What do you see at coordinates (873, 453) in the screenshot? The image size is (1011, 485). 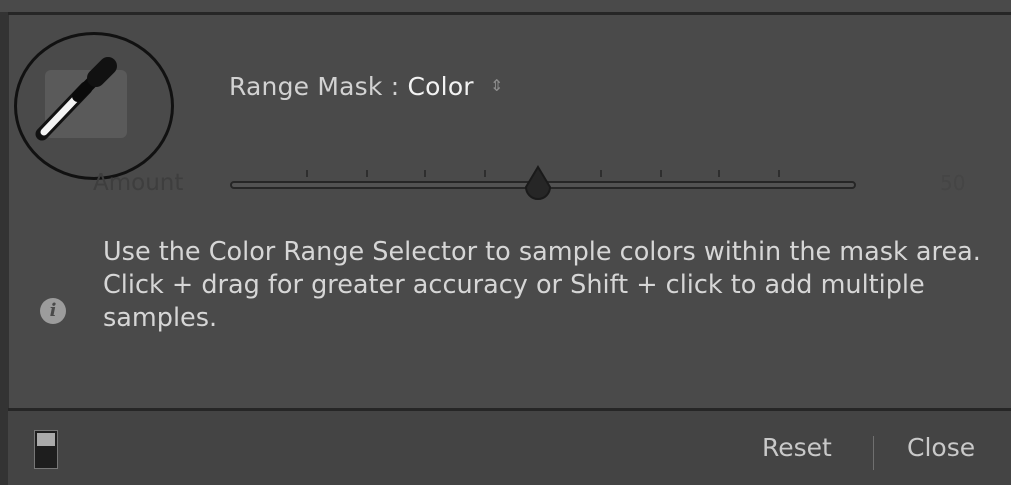 I see `footer-separator` at bounding box center [873, 453].